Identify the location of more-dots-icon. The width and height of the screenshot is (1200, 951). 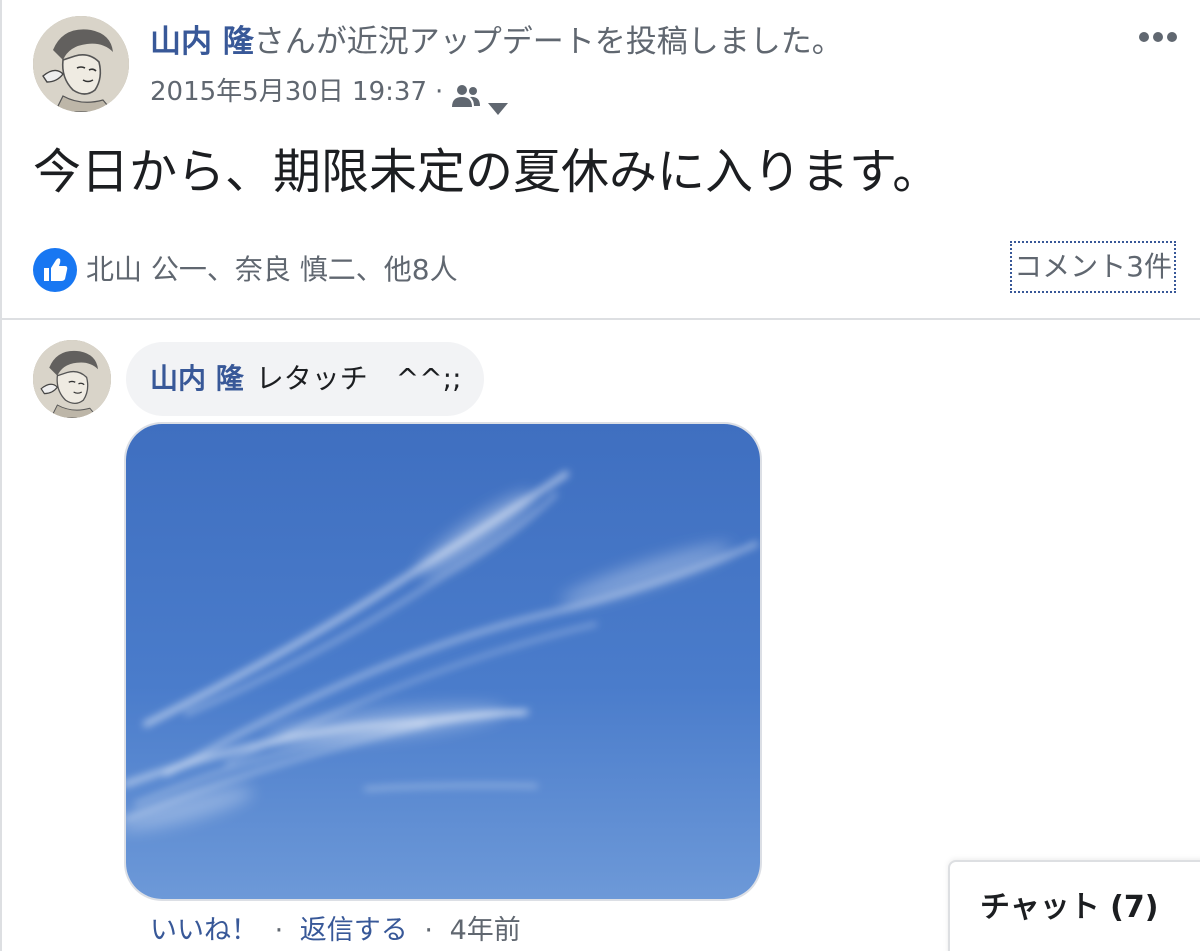
(1158, 37).